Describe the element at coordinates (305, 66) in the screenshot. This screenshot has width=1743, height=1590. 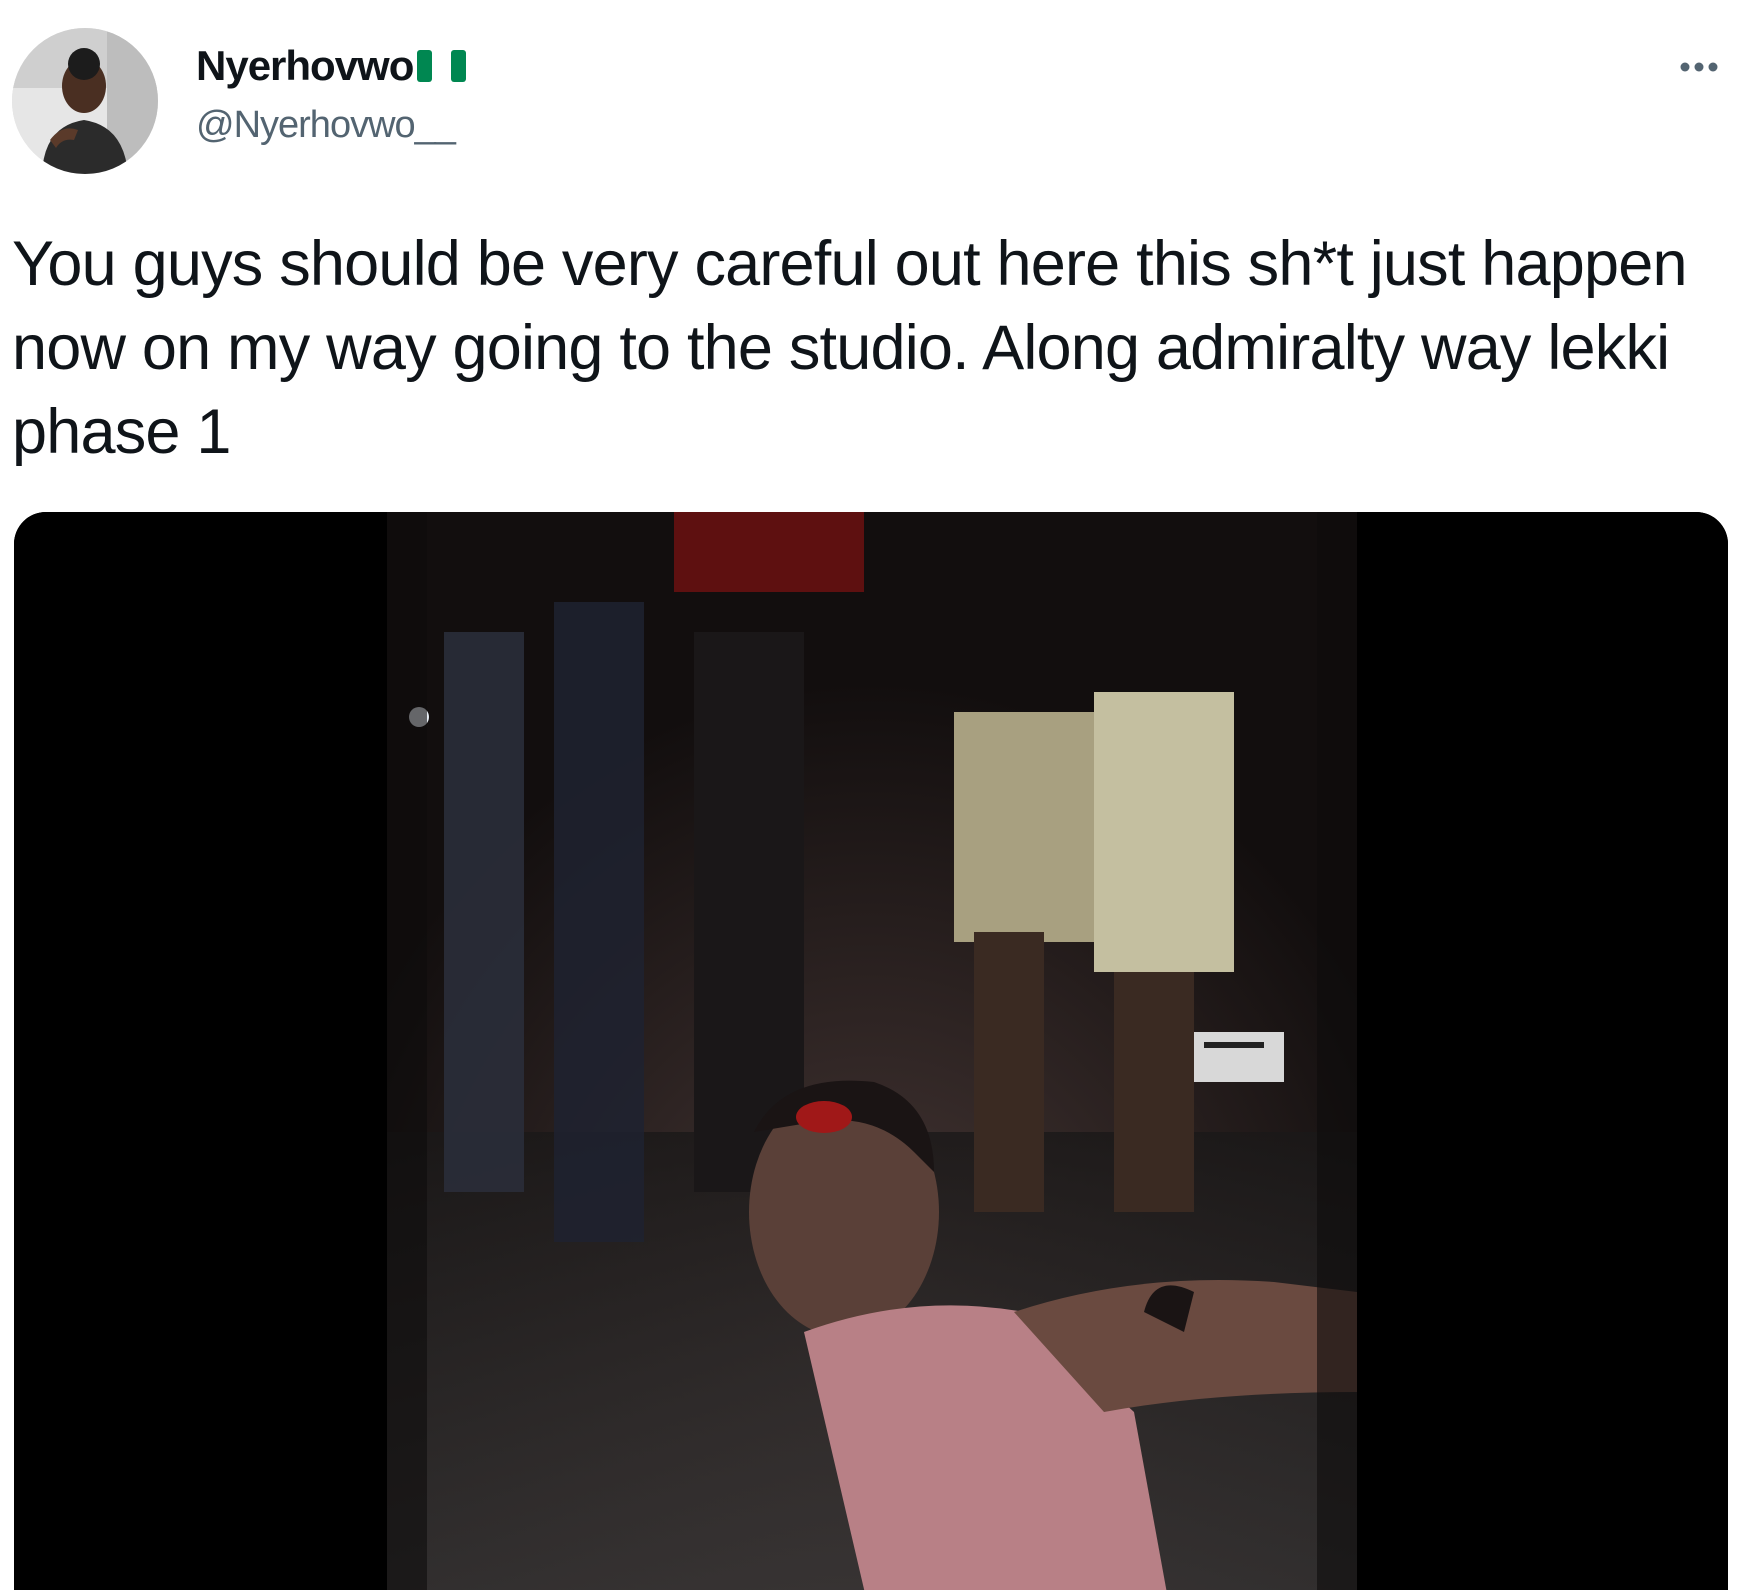
I see `author-display-name: Nyerhovwo` at that location.